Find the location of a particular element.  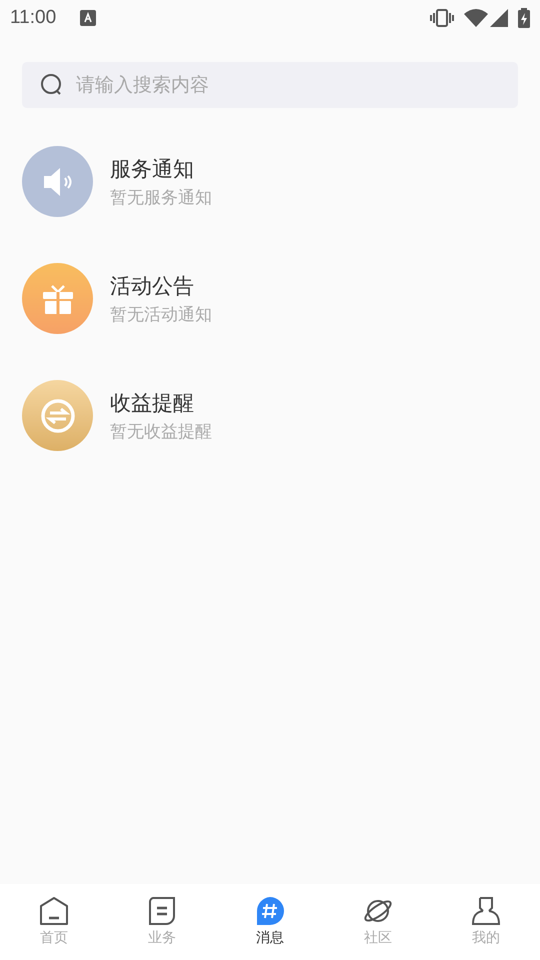

notification-item: 服务通知 暂无服务通知 is located at coordinates (270, 181).